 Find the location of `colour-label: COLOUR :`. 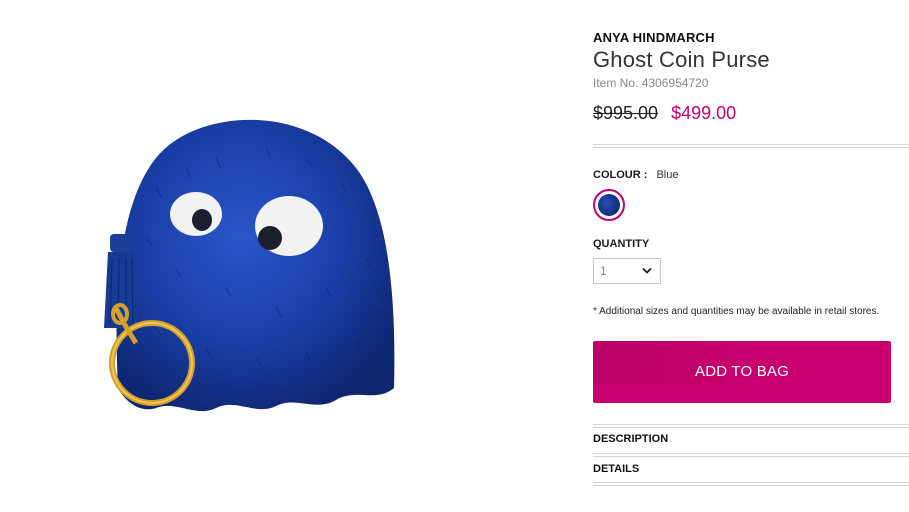

colour-label: COLOUR : is located at coordinates (620, 175).